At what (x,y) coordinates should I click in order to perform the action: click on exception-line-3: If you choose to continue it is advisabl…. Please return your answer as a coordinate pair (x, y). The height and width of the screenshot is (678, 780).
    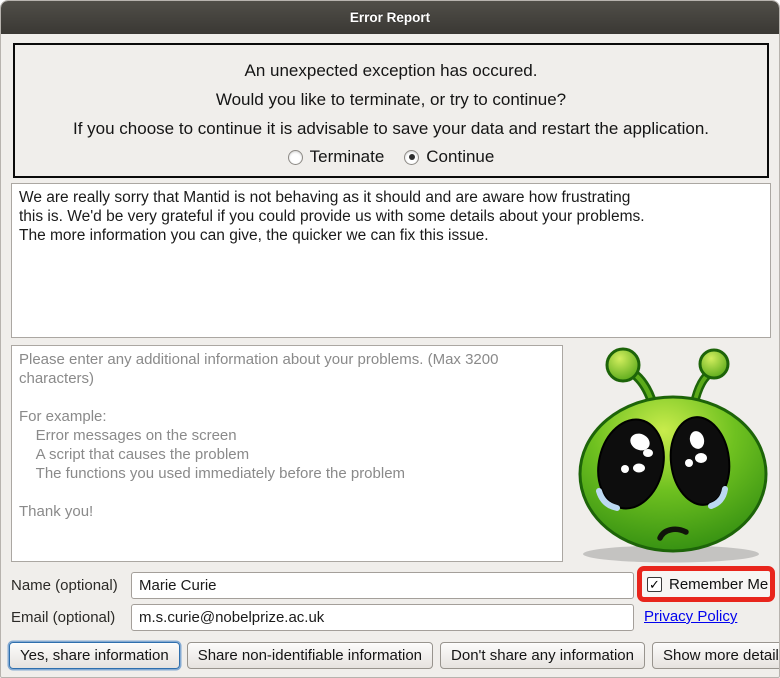
    Looking at the image, I should click on (391, 128).